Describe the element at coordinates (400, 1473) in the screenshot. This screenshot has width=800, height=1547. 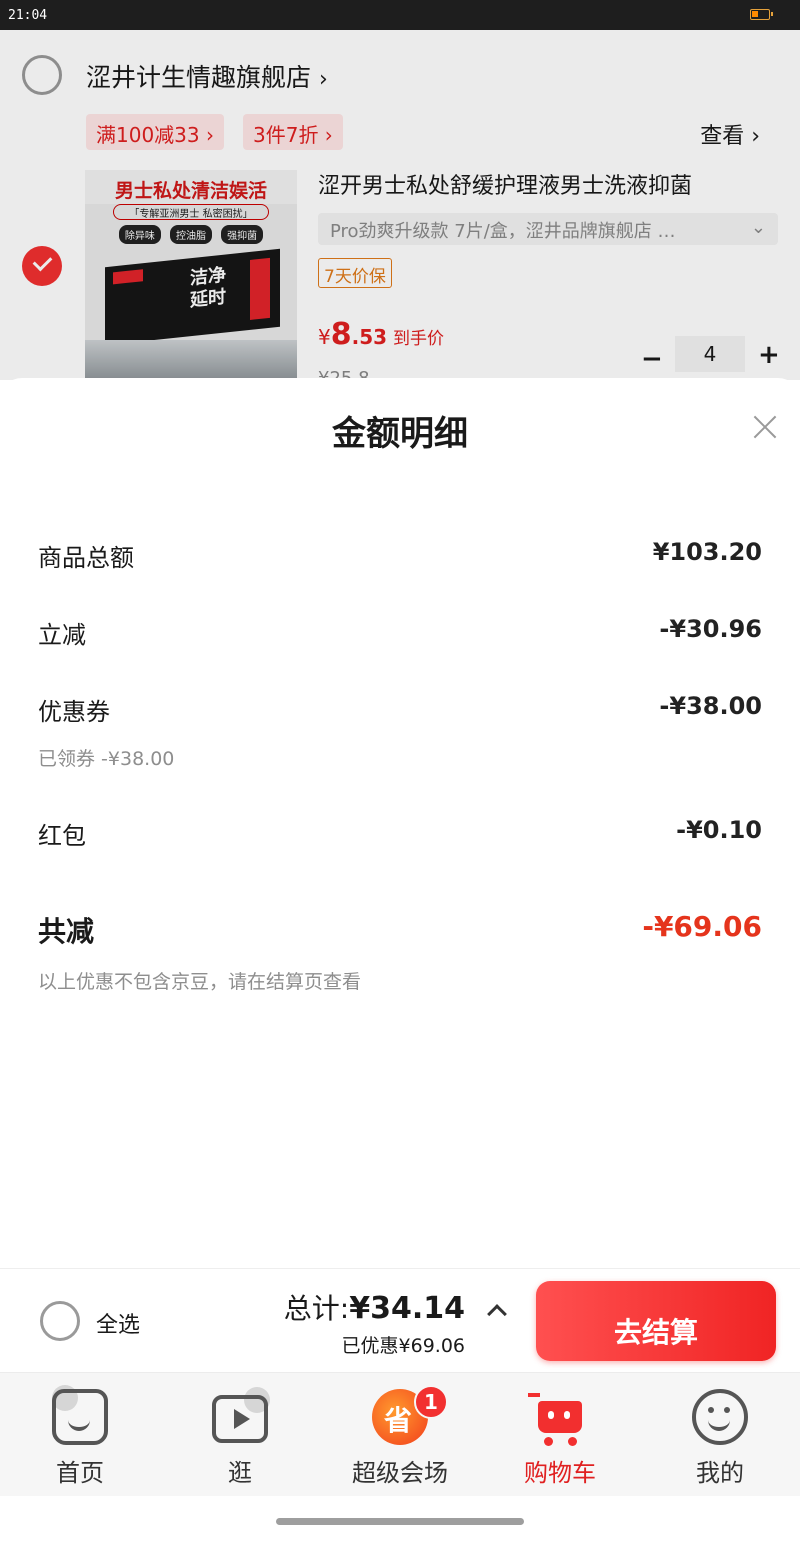
I see `tab-label: 超级会场` at that location.